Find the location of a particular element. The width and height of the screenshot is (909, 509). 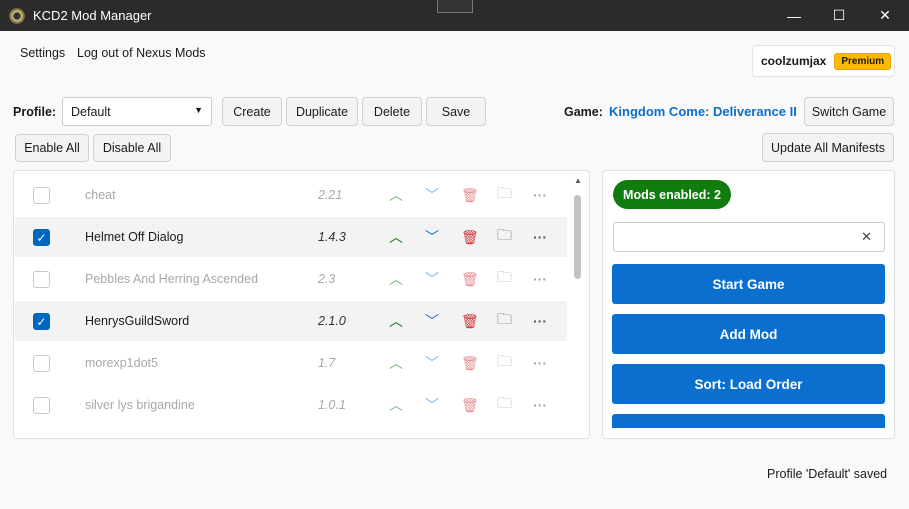

mod-version: 1.0.1 is located at coordinates (332, 405).